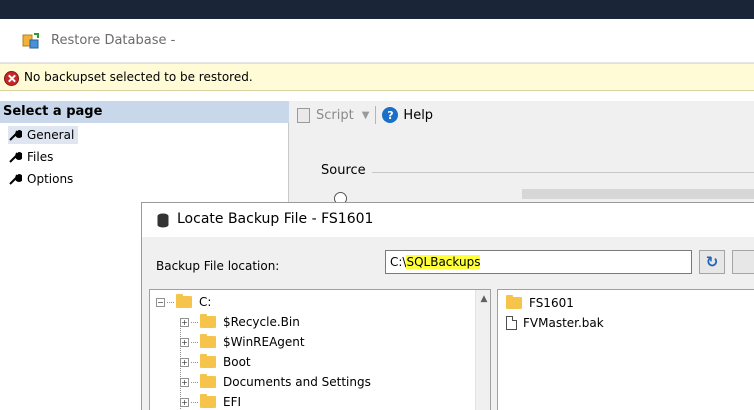  Describe the element at coordinates (443, 262) in the screenshot. I see `location-highlight: SQLBackups` at that location.